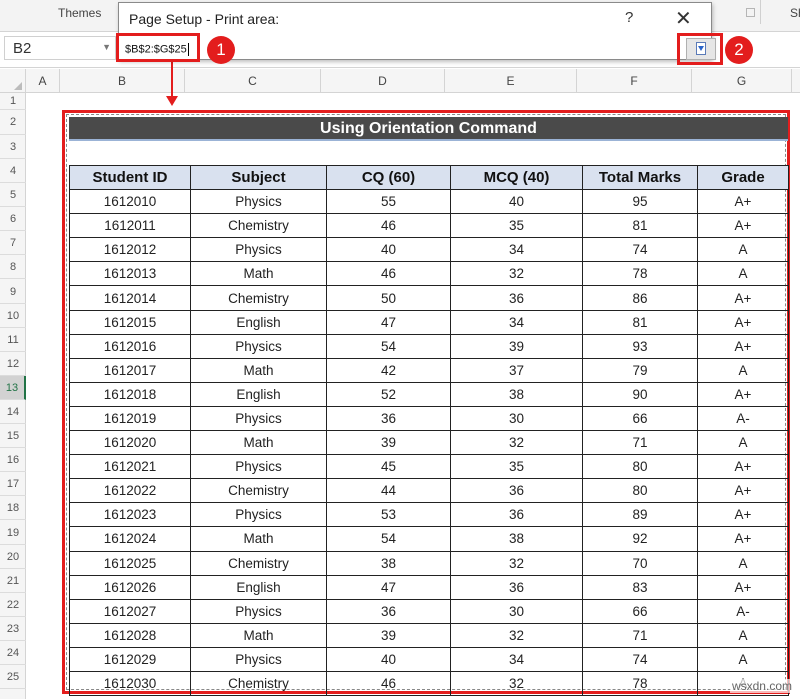 Image resolution: width=800 pixels, height=699 pixels. Describe the element at coordinates (130, 443) in the screenshot. I see `cell-student-id: 1612020` at that location.